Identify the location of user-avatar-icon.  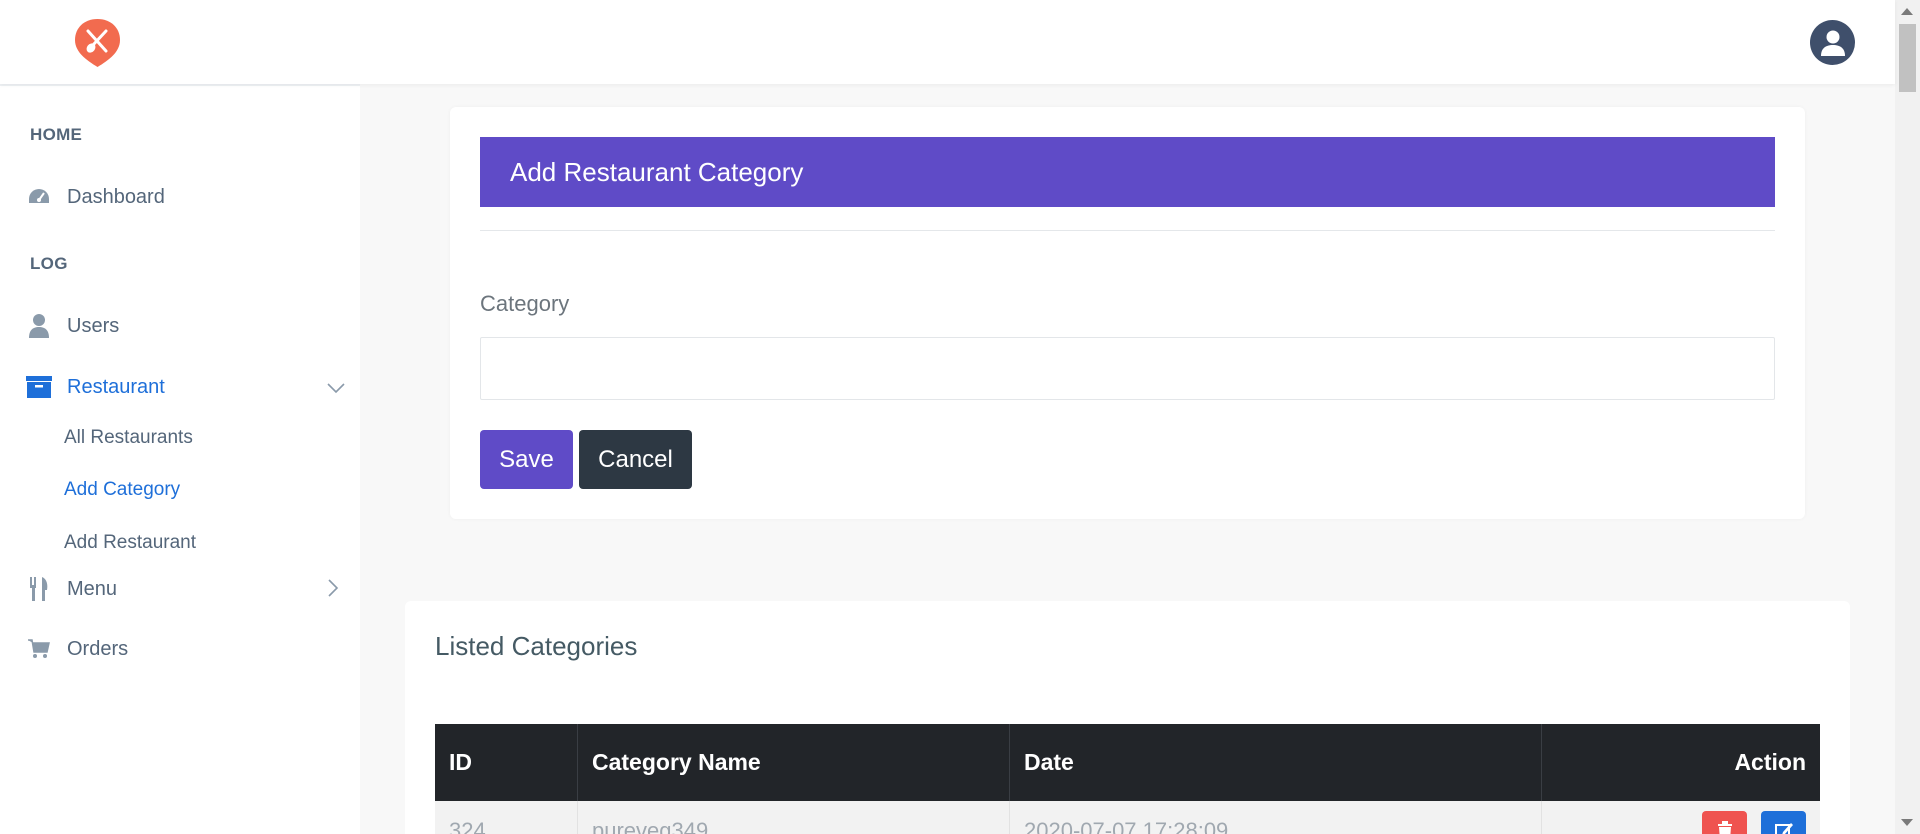
(1832, 42).